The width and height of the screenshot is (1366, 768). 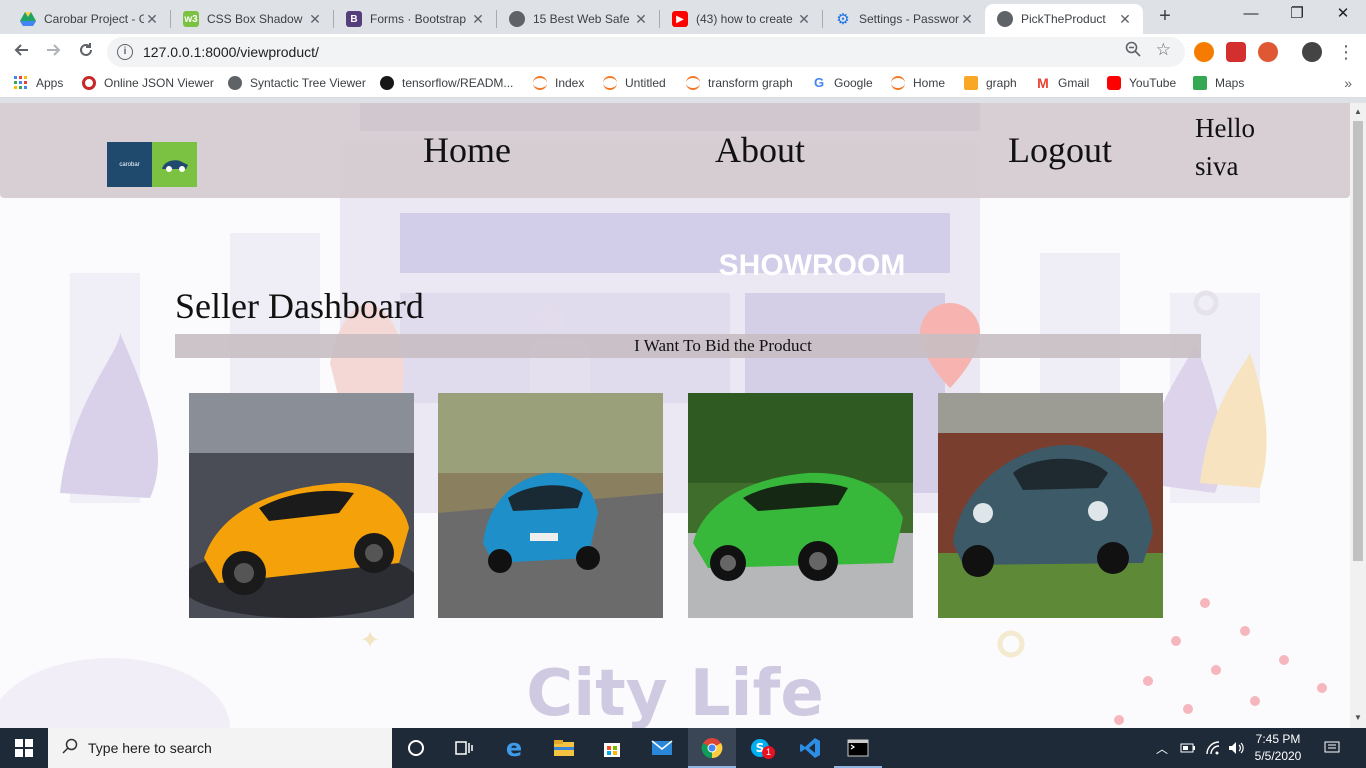 I want to click on action-center-button, so click(x=1332, y=748).